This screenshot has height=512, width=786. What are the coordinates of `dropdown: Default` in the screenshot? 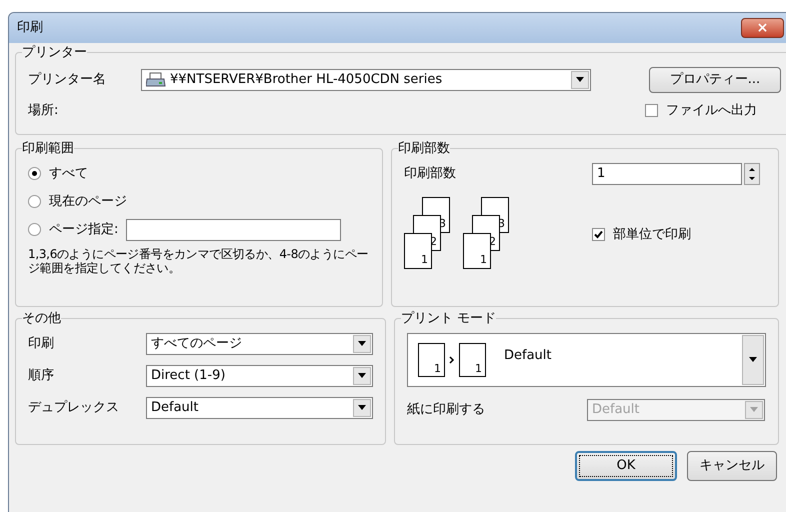 It's located at (259, 407).